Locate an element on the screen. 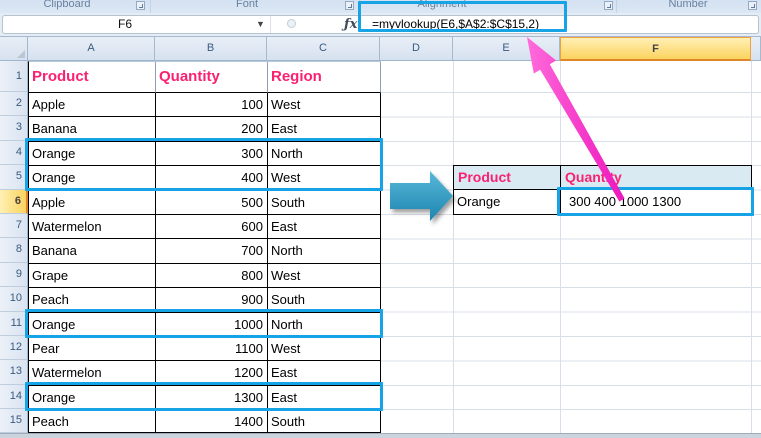 The height and width of the screenshot is (438, 761). table-row: Pear 1100 West is located at coordinates (205, 349).